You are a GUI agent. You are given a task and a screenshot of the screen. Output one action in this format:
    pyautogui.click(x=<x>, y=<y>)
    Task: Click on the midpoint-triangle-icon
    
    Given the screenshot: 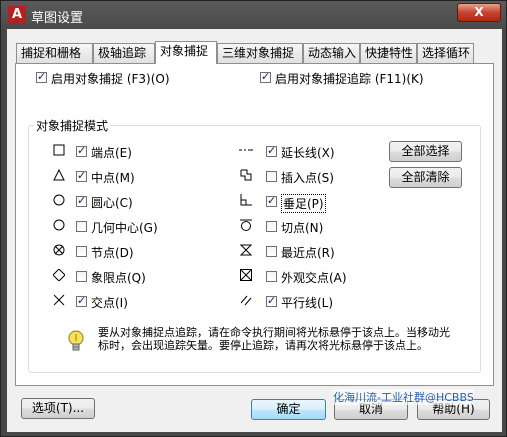 What is the action you would take?
    pyautogui.click(x=59, y=175)
    